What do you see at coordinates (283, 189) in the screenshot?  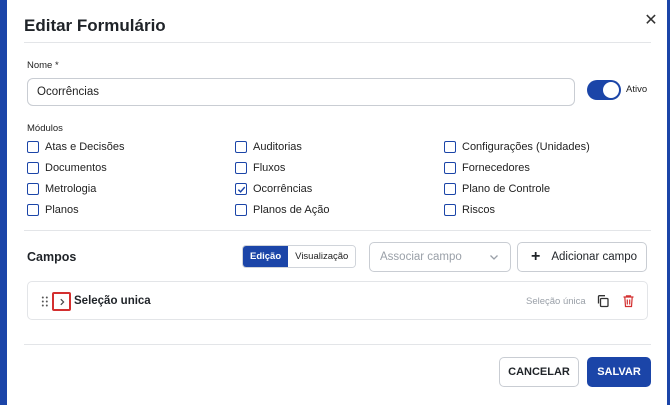 I see `module-label: Ocorrências` at bounding box center [283, 189].